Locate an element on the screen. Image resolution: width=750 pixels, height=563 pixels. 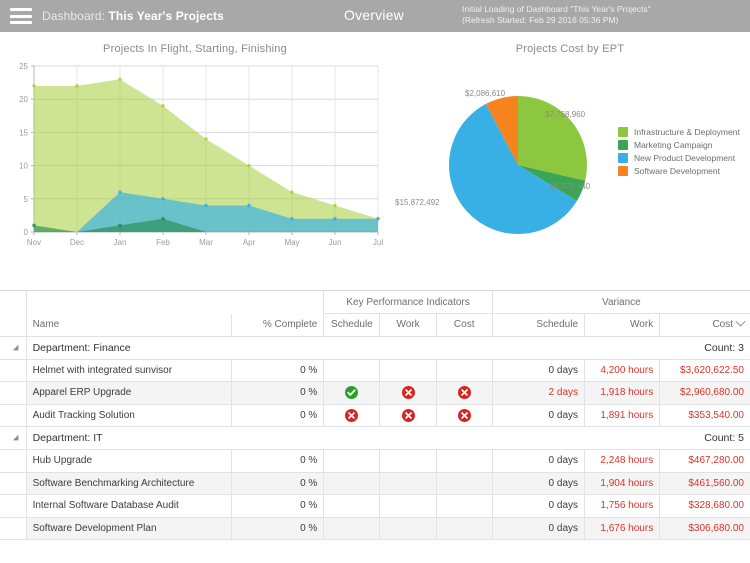
cell-var-work: 1,891 hours is located at coordinates (622, 415).